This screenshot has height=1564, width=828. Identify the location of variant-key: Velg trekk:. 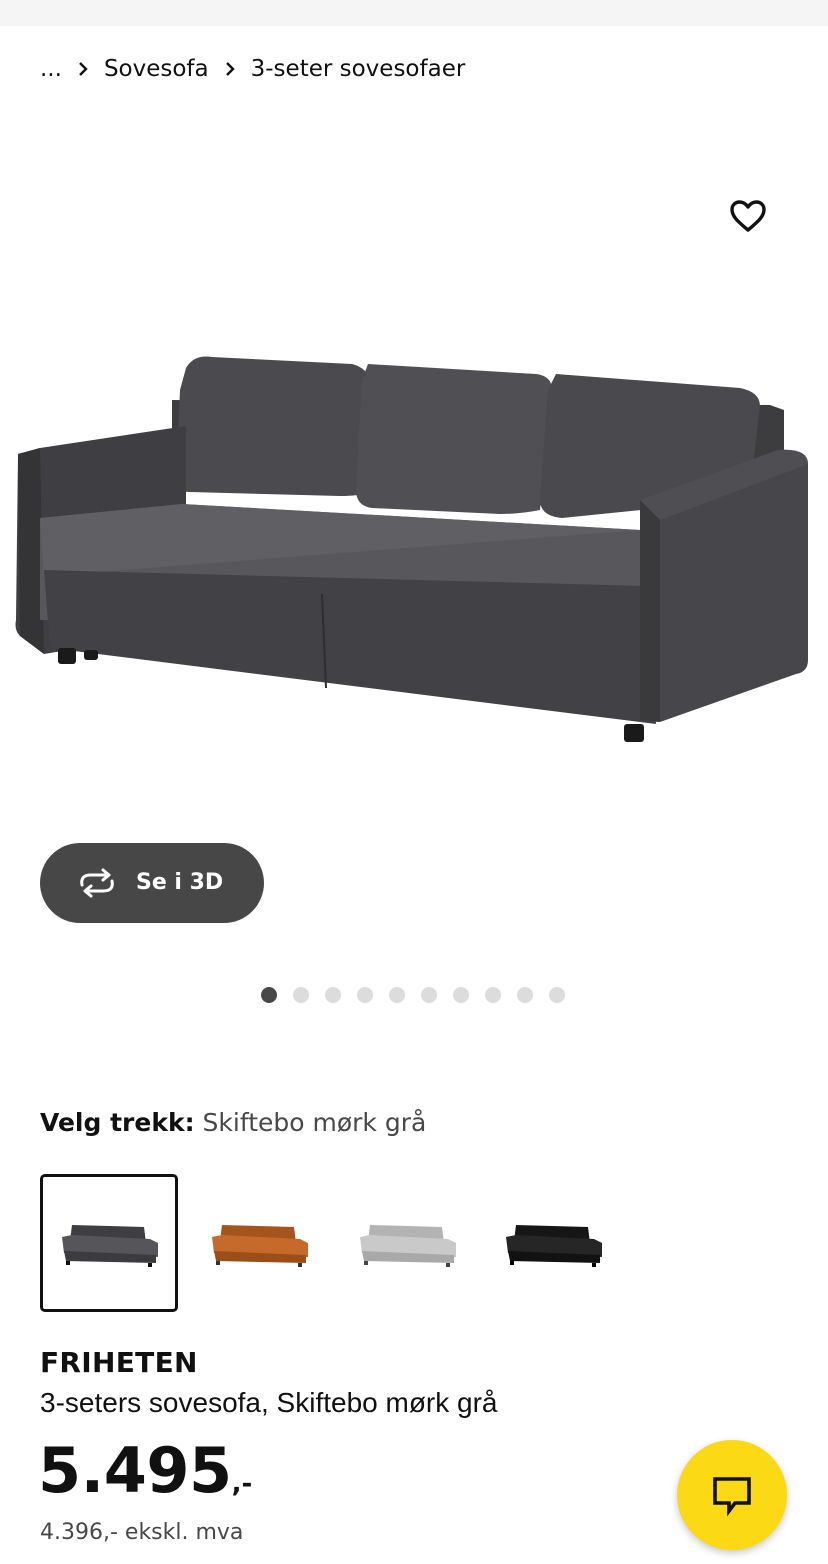
(117, 1122).